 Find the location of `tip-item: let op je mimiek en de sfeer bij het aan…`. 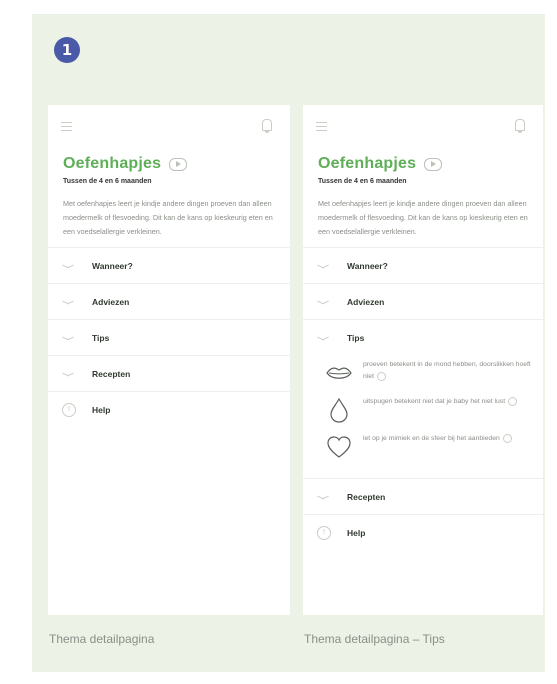

tip-item: let op je mimiek en de sfeer bij het aan… is located at coordinates (429, 447).